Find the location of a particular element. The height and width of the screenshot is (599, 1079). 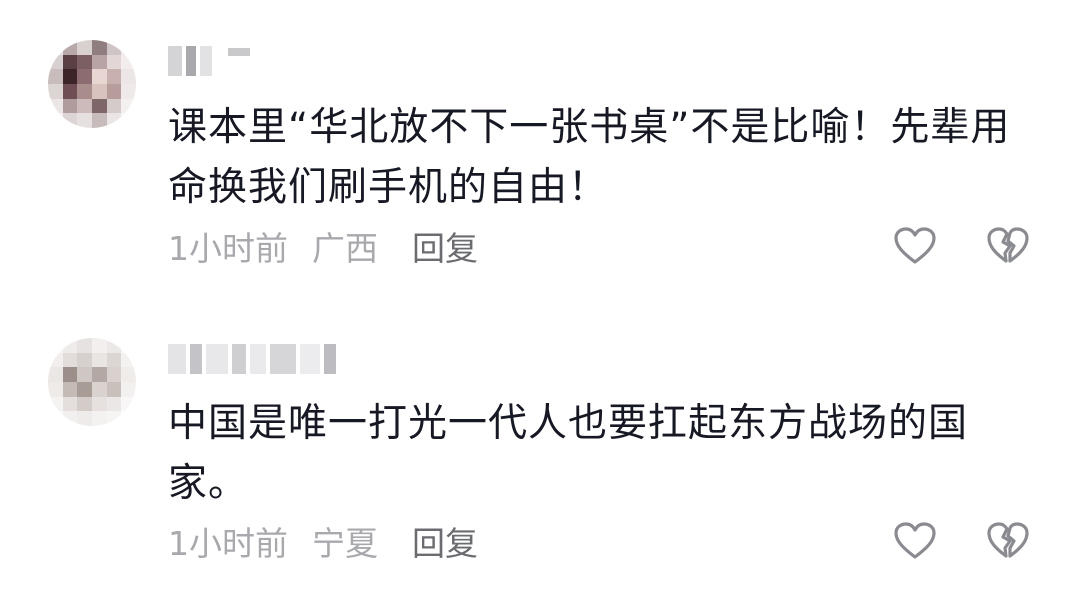

comment-text: 课本里“华北放不下一张书桌”不是比喻！先辈用命换我们刷手机的自由！ is located at coordinates (589, 157).